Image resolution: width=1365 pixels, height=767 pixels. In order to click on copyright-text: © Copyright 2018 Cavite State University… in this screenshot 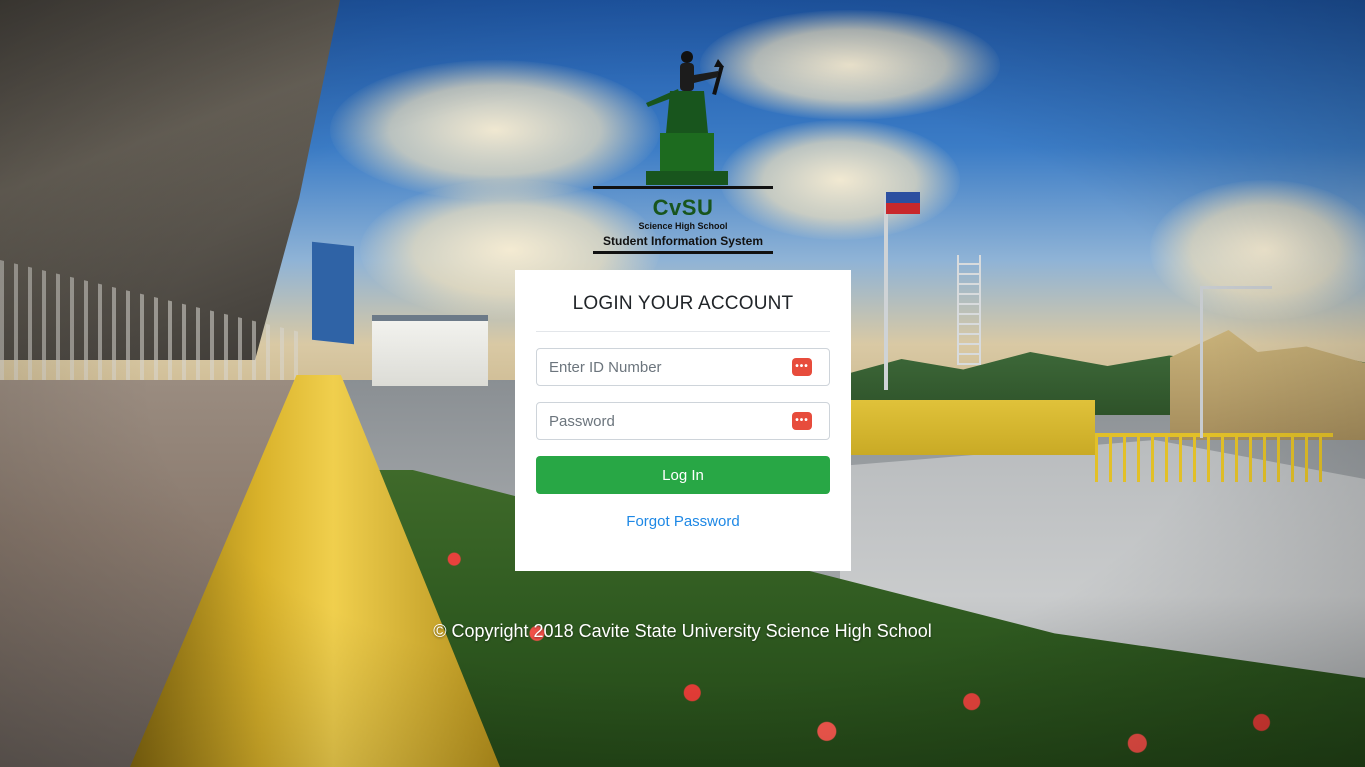, I will do `click(682, 631)`.